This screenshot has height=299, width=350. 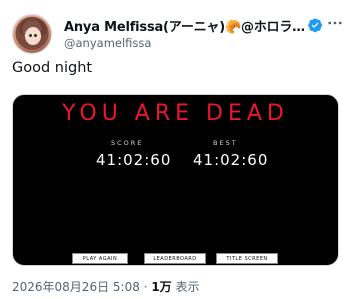 What do you see at coordinates (100, 258) in the screenshot?
I see `play-again-button: PLAY AGAIN` at bounding box center [100, 258].